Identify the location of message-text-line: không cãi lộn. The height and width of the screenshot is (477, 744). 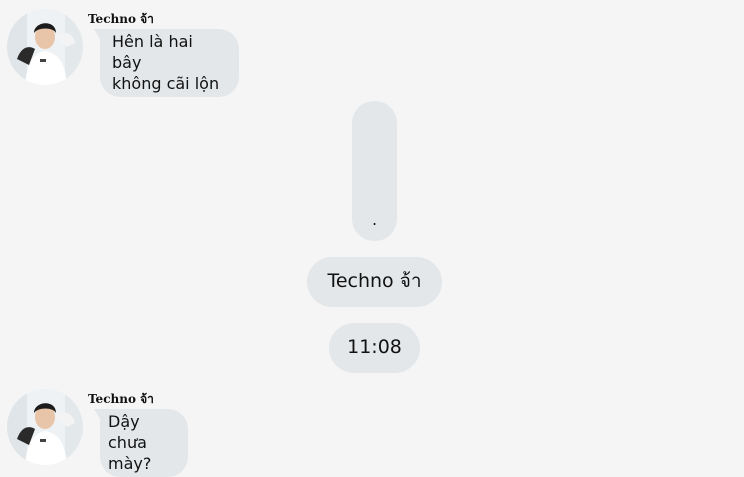
(166, 83).